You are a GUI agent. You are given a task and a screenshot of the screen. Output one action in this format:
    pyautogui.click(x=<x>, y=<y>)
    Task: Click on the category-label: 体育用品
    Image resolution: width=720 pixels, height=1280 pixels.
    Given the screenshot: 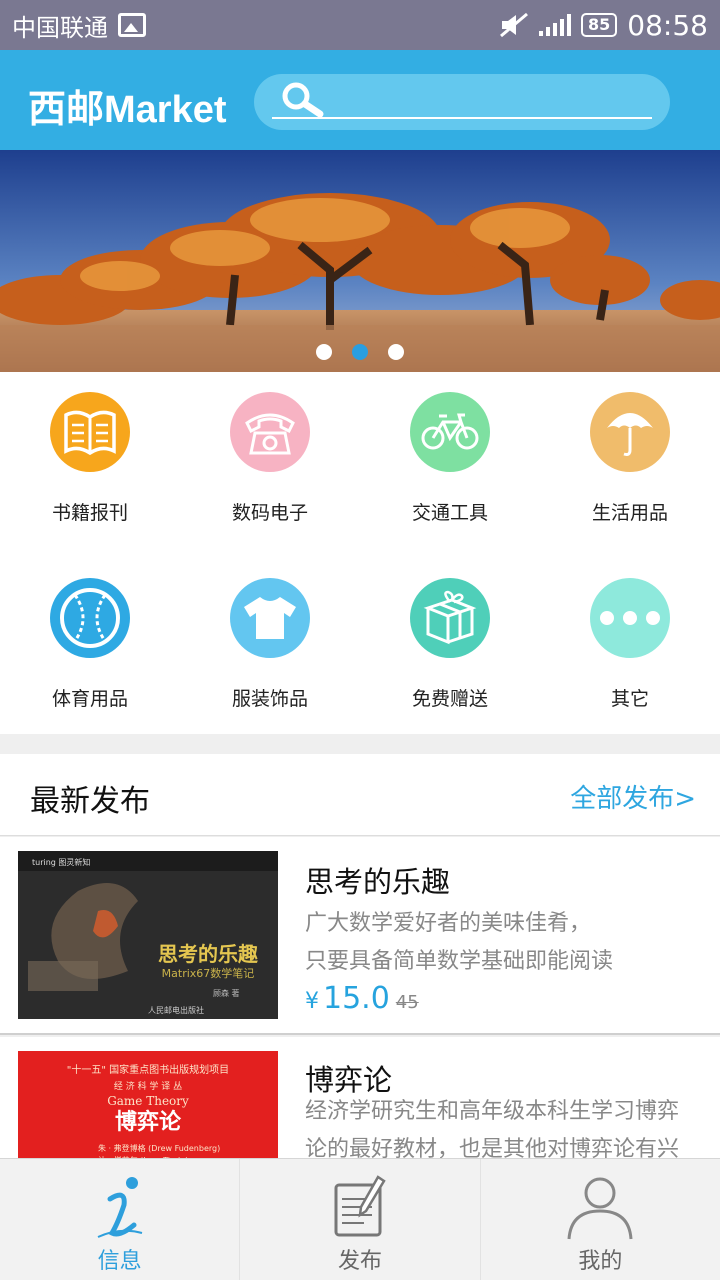 What is the action you would take?
    pyautogui.click(x=89, y=699)
    